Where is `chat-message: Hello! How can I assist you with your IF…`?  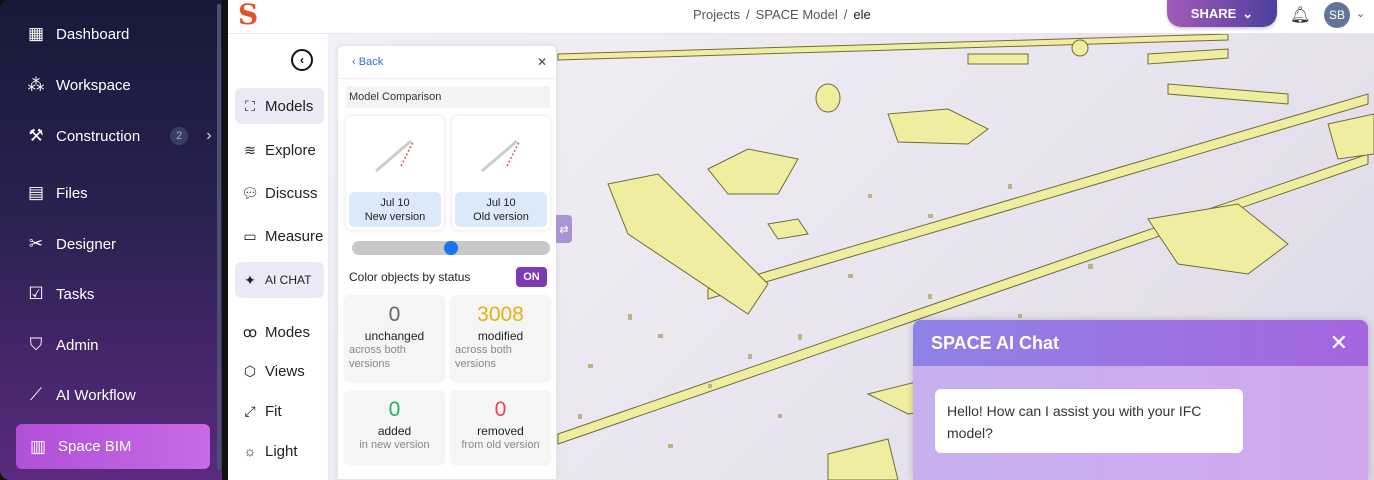 chat-message: Hello! How can I assist you with your IF… is located at coordinates (1089, 421).